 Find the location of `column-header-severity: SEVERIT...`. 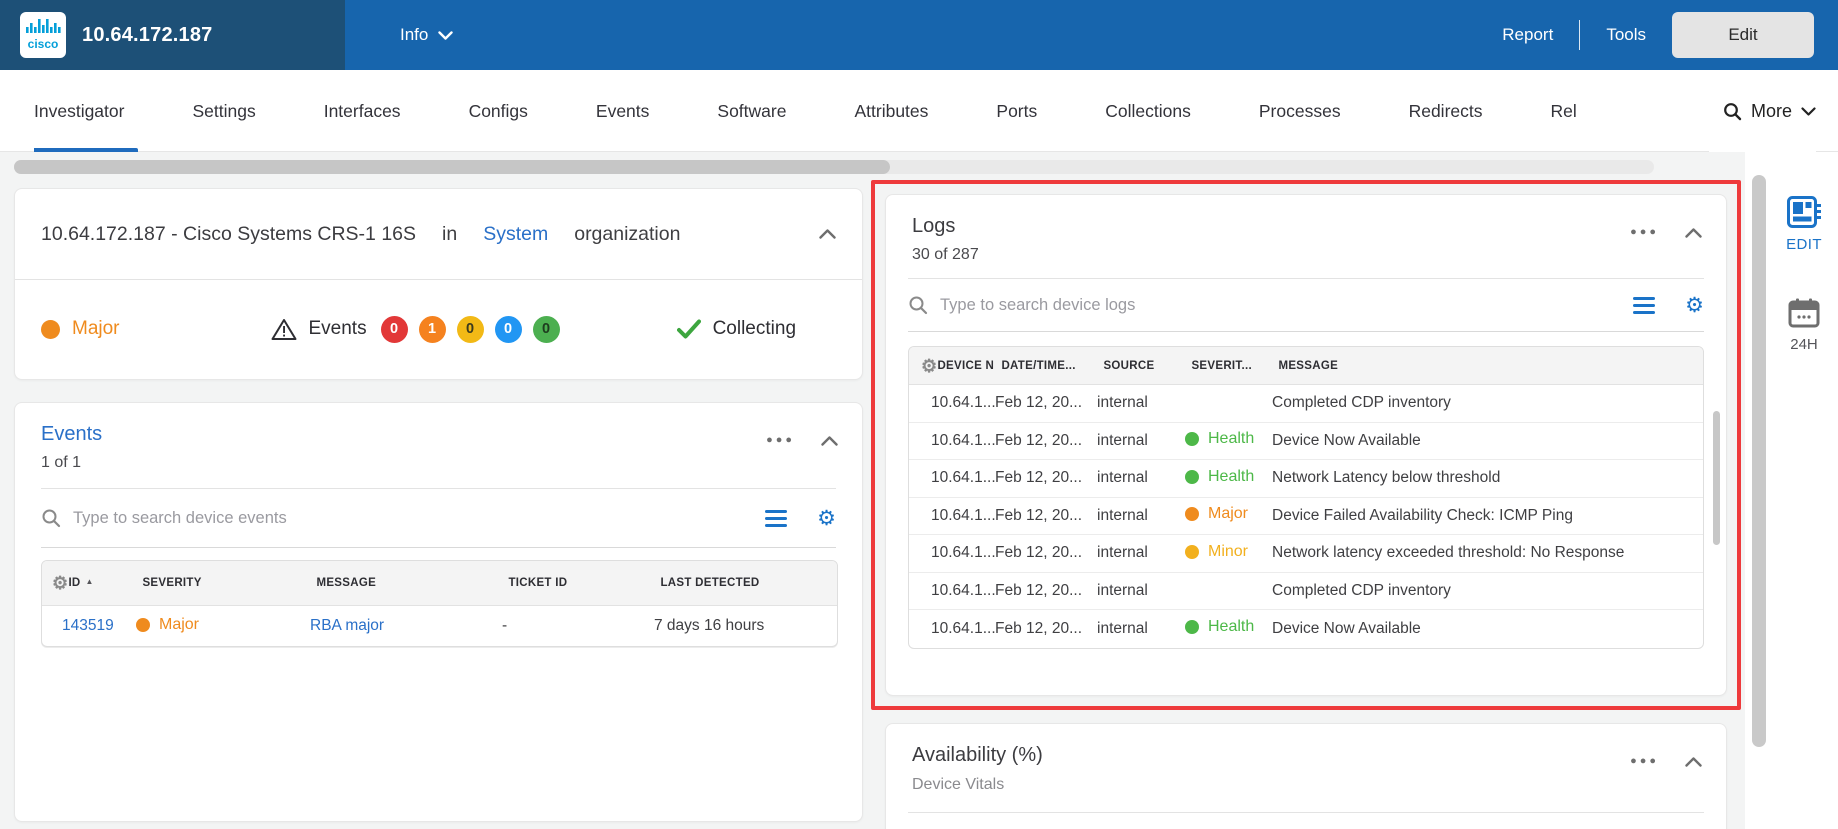

column-header-severity: SEVERIT... is located at coordinates (1234, 366).